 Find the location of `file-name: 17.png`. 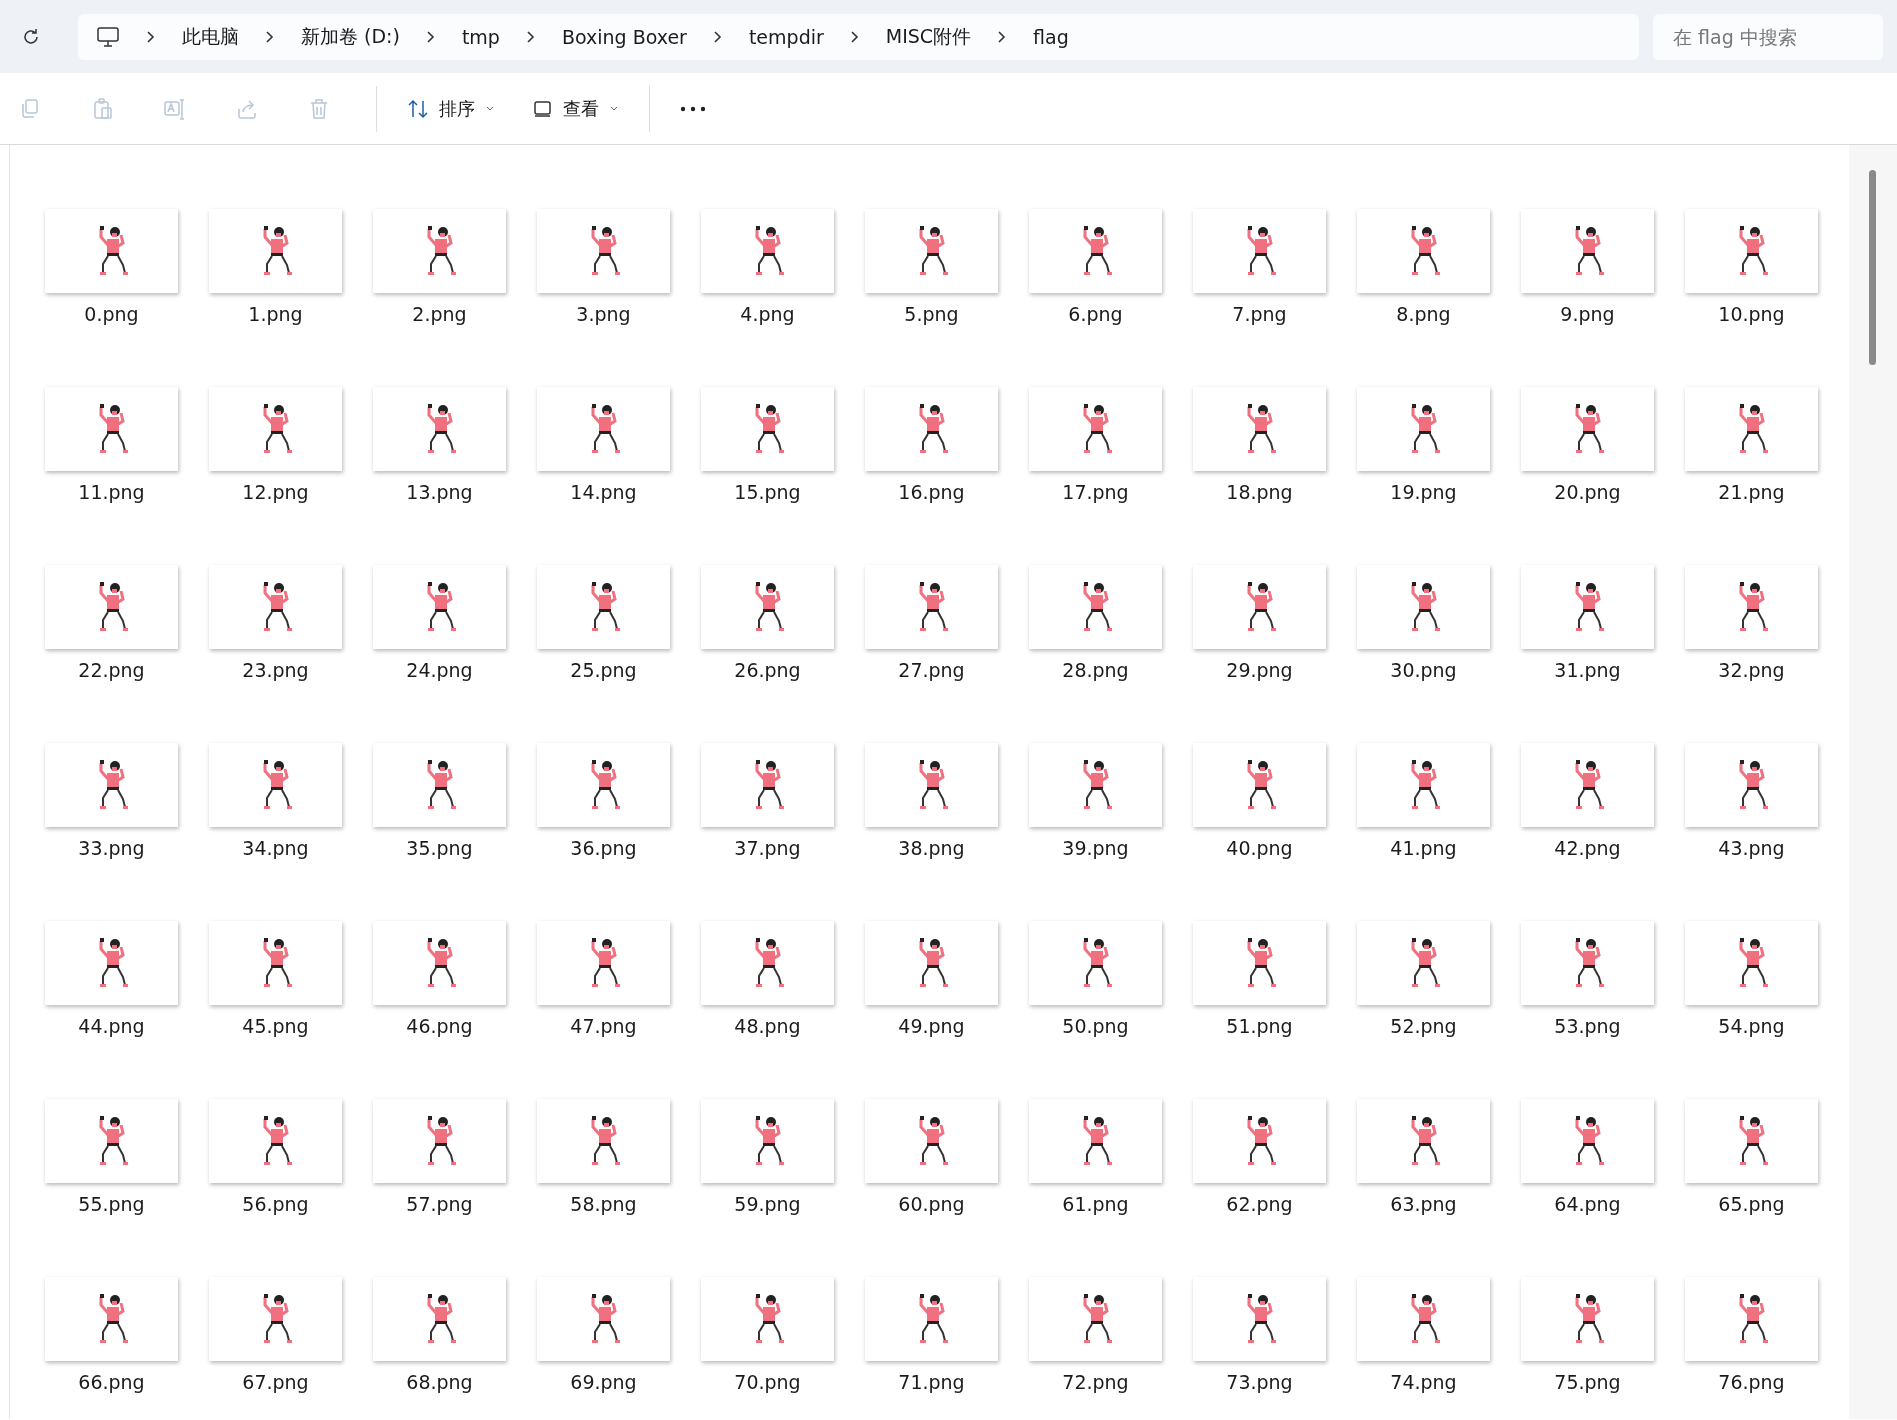

file-name: 17.png is located at coordinates (1095, 492).